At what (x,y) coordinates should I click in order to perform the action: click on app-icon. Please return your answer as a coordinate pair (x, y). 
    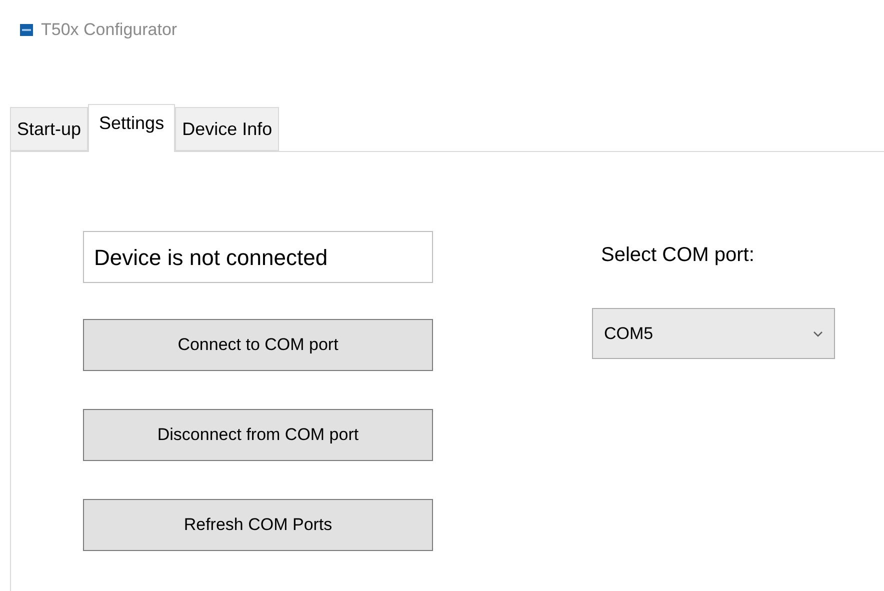
    Looking at the image, I should click on (26, 30).